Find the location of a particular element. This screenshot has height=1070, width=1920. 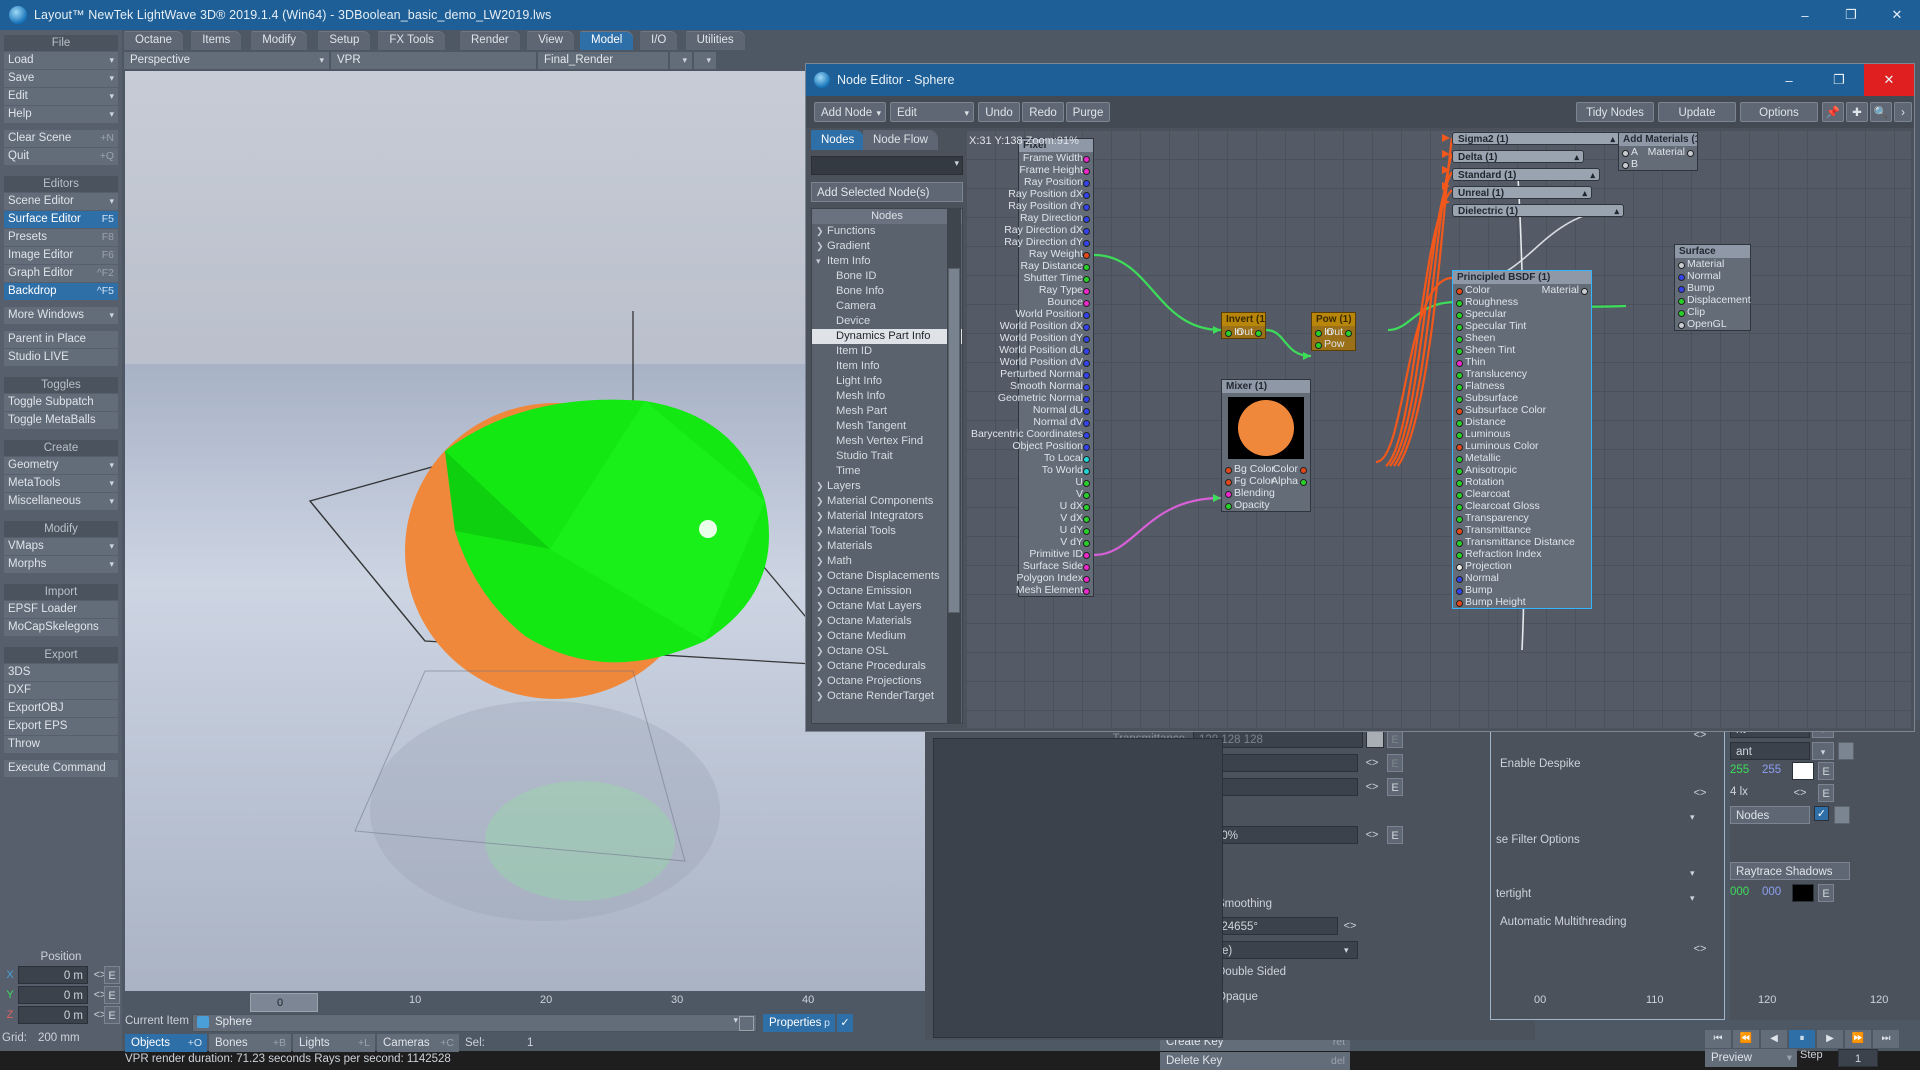

node-tree-item-device: Device is located at coordinates (887, 321).